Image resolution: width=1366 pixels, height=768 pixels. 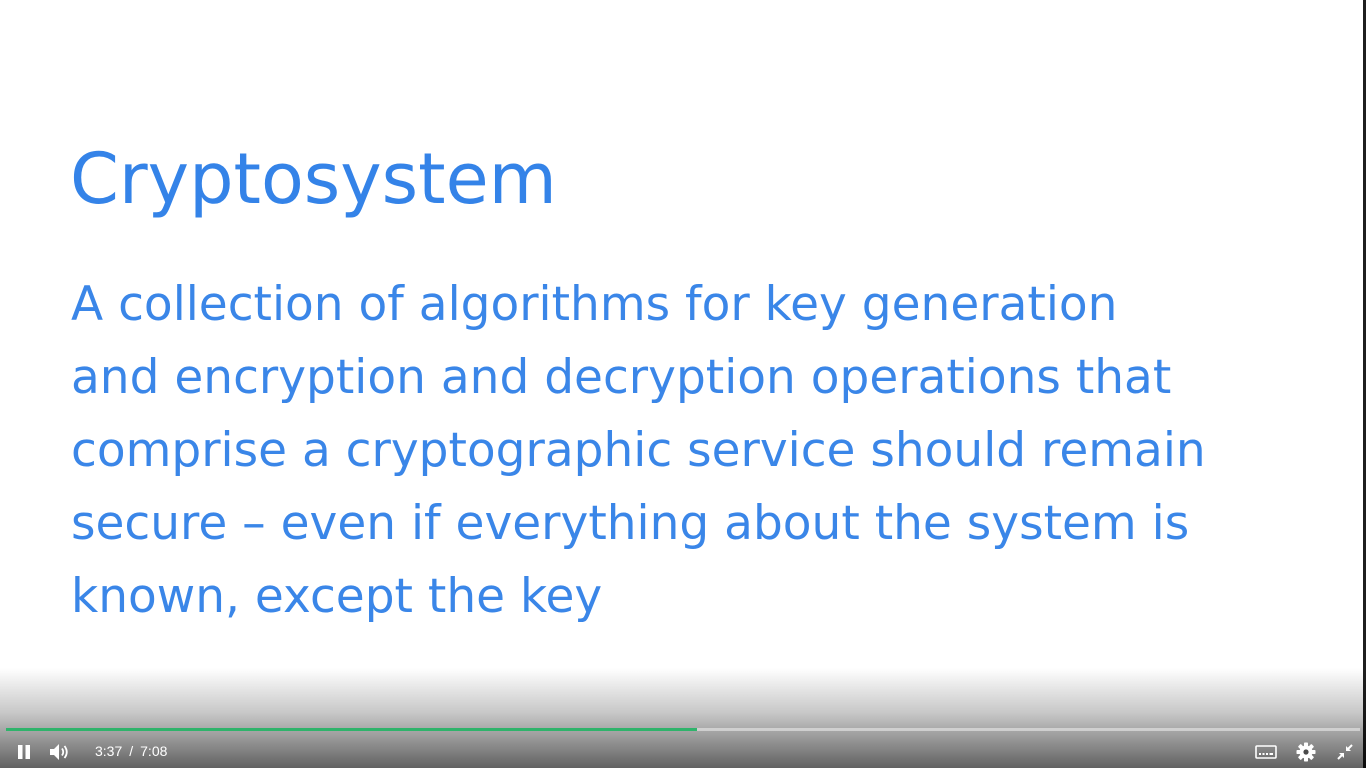 I want to click on settings-button, so click(x=1306, y=752).